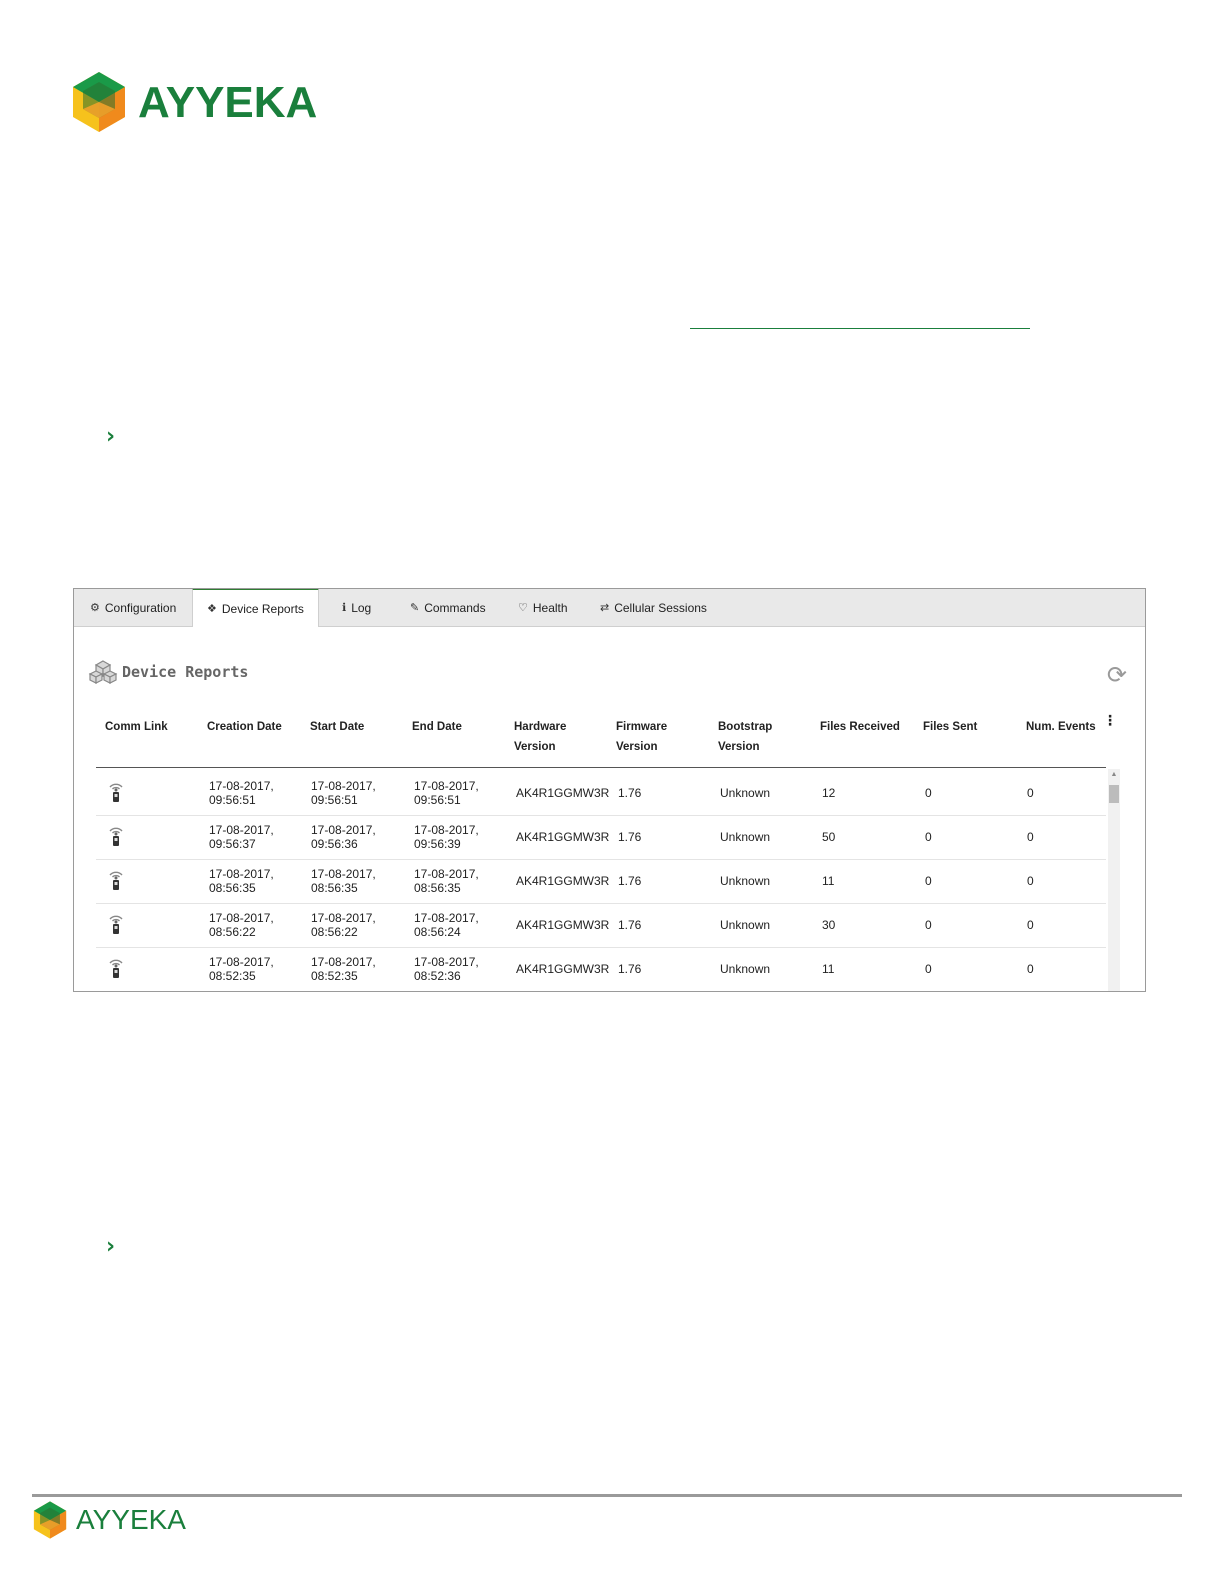 The width and height of the screenshot is (1224, 1584). What do you see at coordinates (212, 608) in the screenshot?
I see `cubes-icon: ❖` at bounding box center [212, 608].